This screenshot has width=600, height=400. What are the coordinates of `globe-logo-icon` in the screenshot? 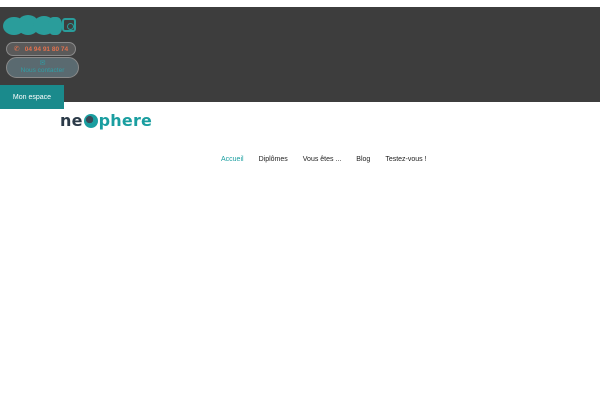 It's located at (90, 121).